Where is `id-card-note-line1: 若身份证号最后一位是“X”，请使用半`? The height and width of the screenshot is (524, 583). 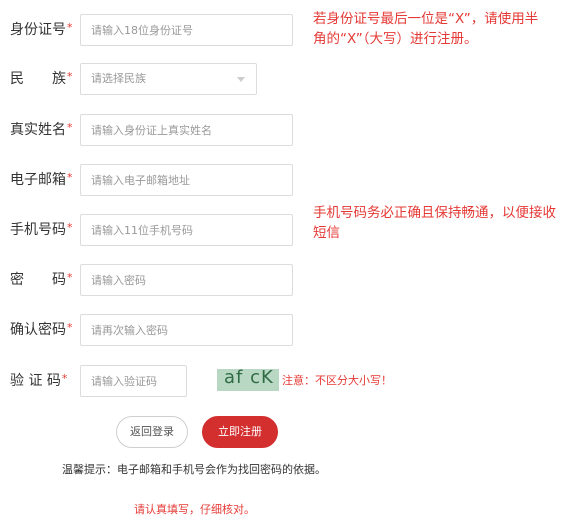
id-card-note-line1: 若身份证号最后一位是“X”，请使用半 is located at coordinates (426, 19).